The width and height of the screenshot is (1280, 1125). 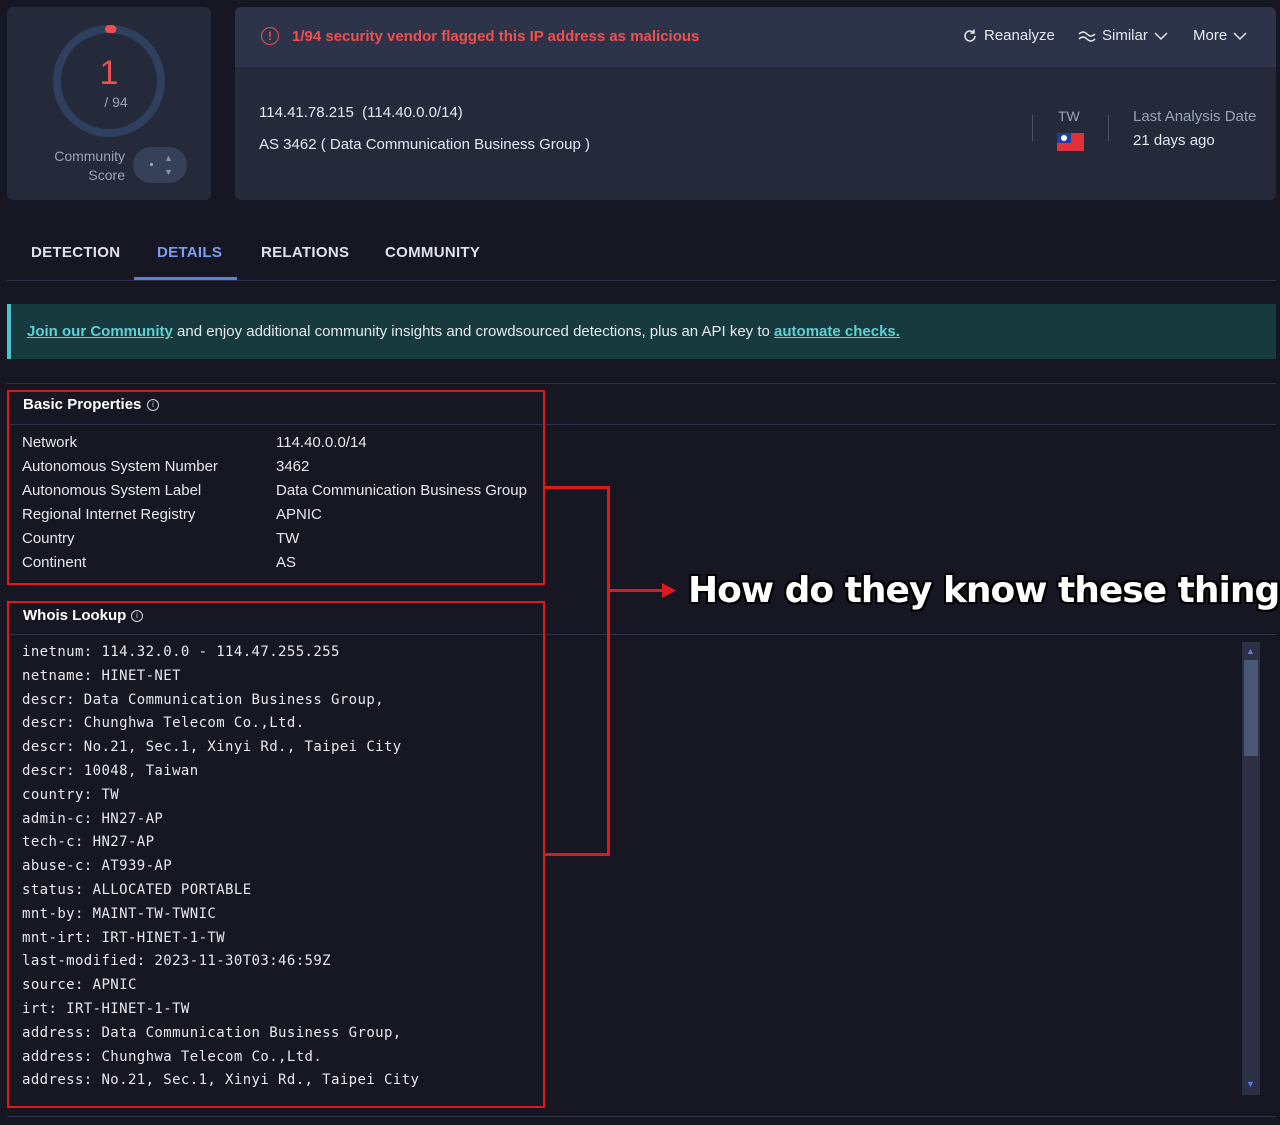 What do you see at coordinates (100, 331) in the screenshot?
I see `join-community-link: Join our Community` at bounding box center [100, 331].